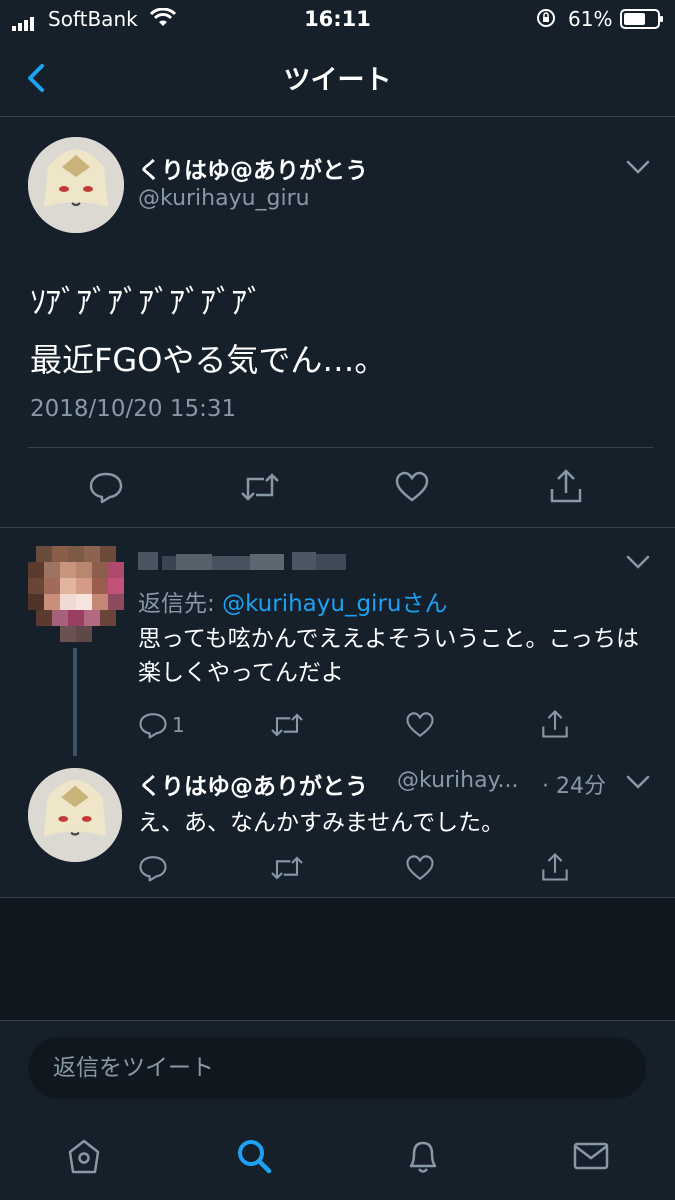 The height and width of the screenshot is (1200, 675). I want to click on replying-to-prefix: 返信先:, so click(180, 604).